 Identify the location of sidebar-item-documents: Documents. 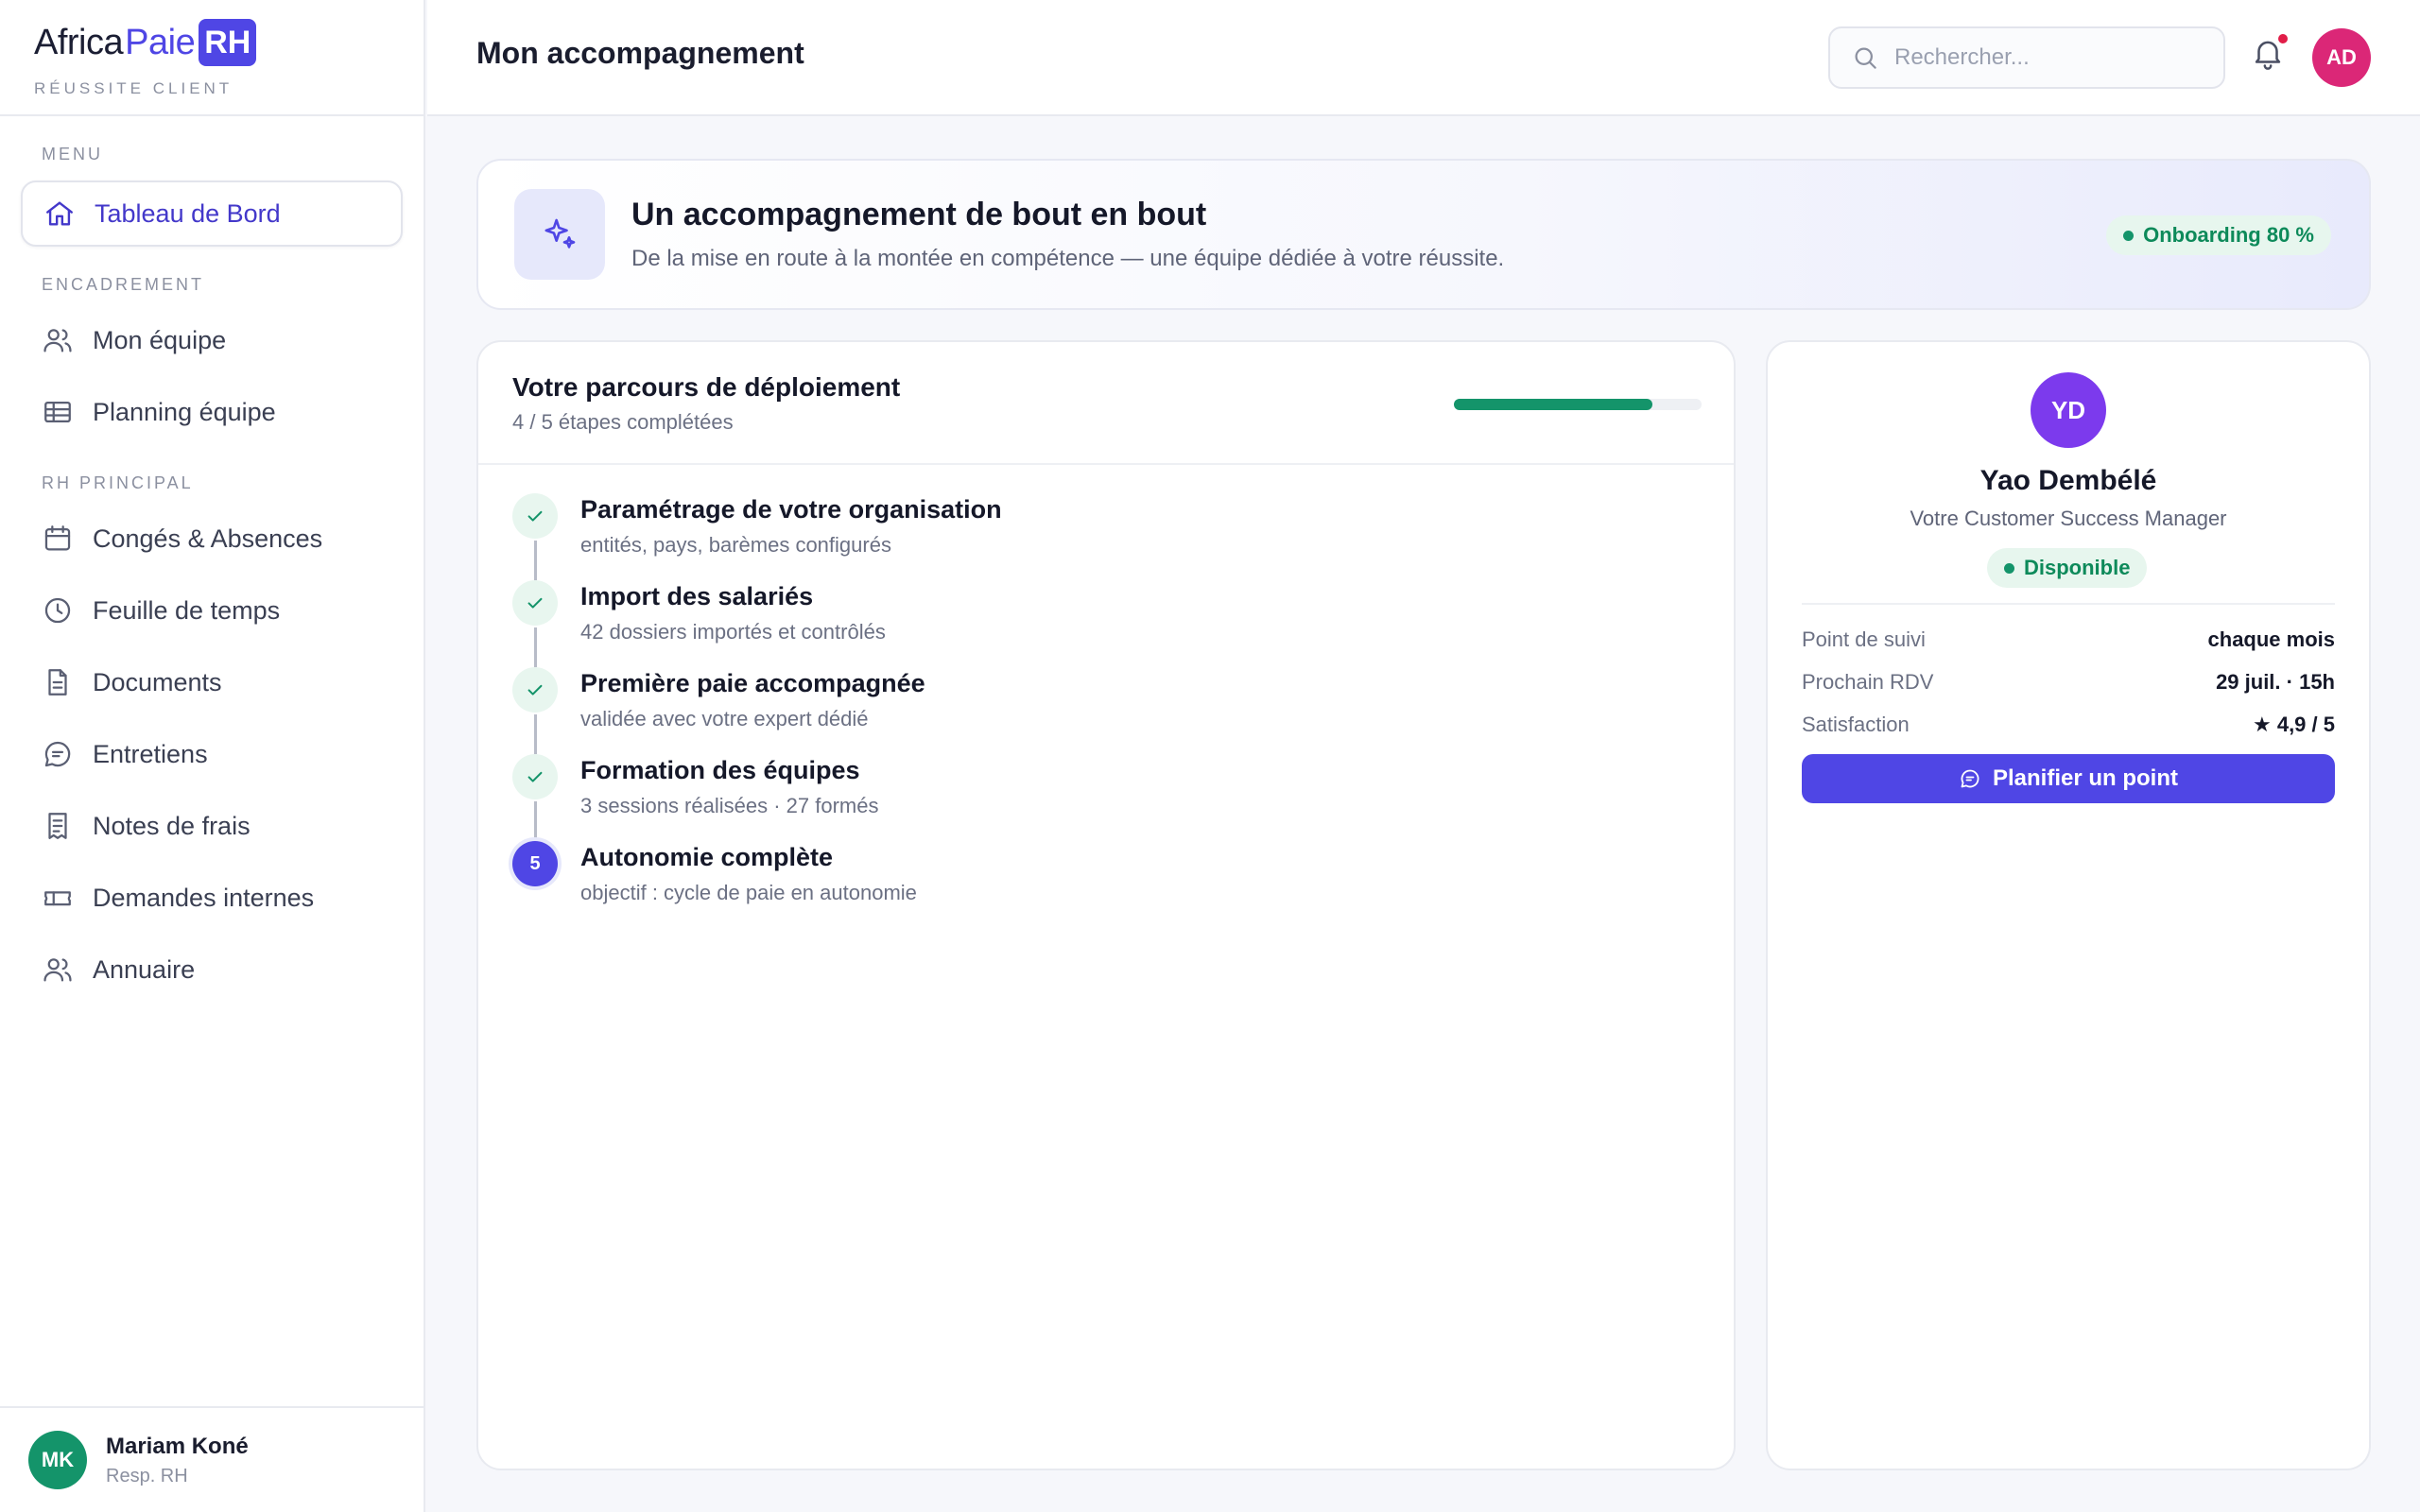
(212, 682).